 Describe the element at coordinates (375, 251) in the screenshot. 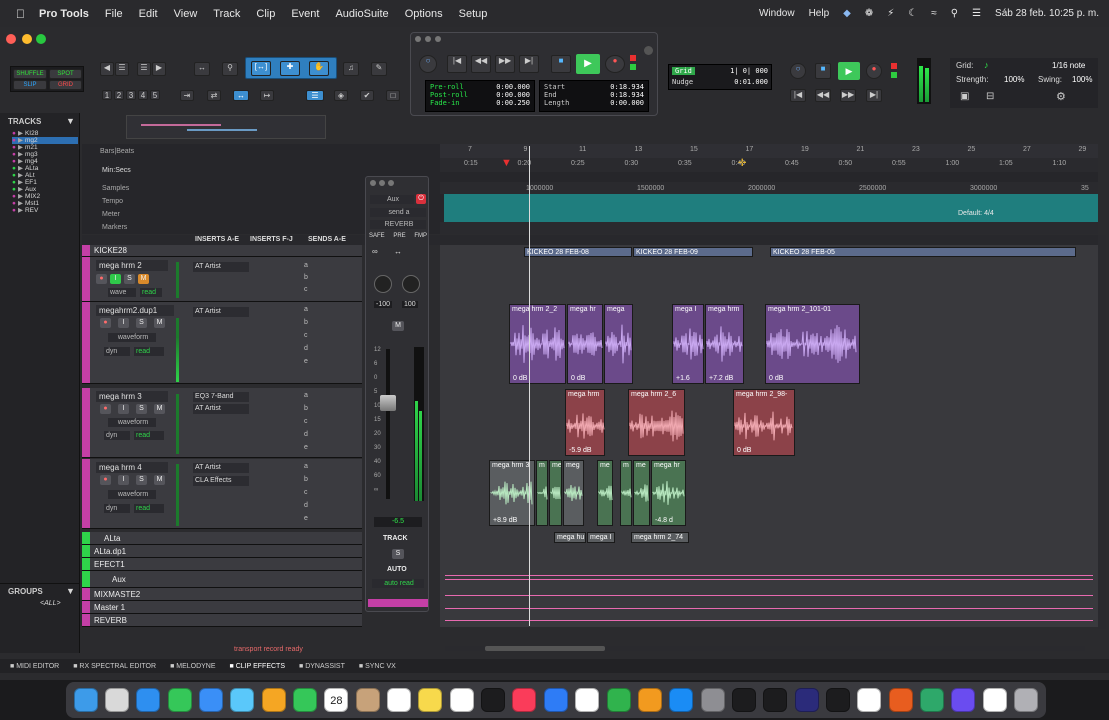

I see `strip-link-icon: ∞` at that location.